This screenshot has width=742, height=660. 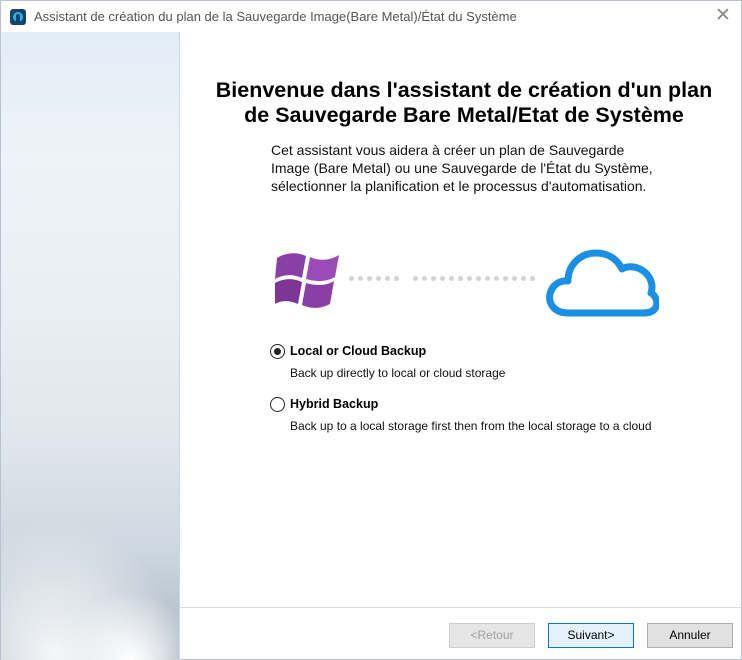 I want to click on connector-dots, so click(x=449, y=279).